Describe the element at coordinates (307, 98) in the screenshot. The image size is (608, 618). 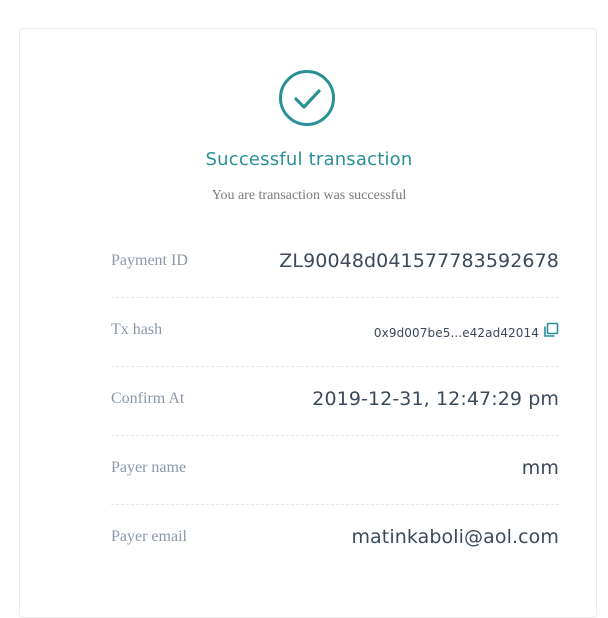
I see `check-circle-icon` at that location.